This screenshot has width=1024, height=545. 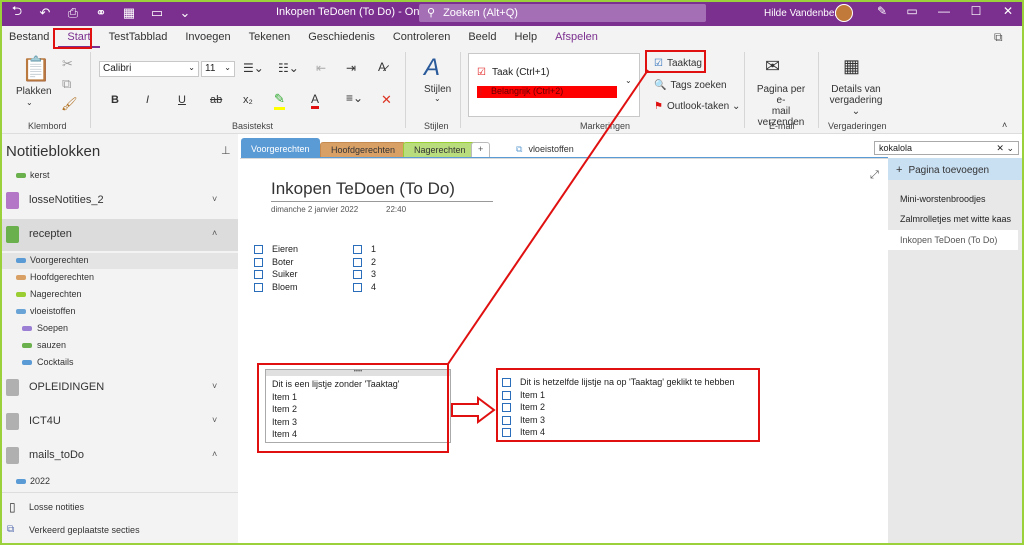 I want to click on decrease-indent-icon: ⇤, so click(x=321, y=68).